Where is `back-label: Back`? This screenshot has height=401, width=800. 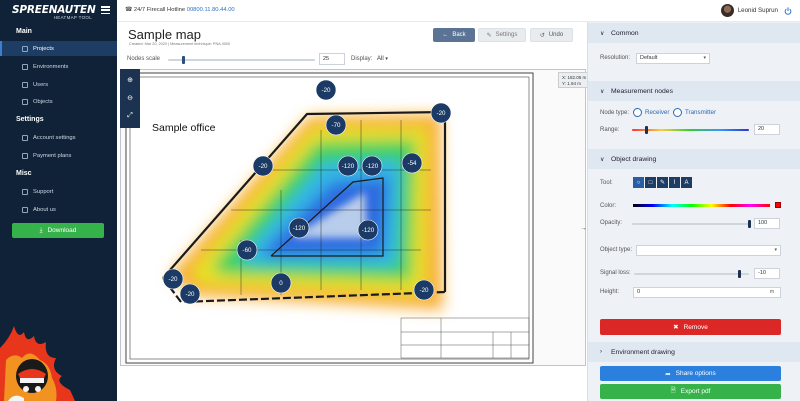
back-label: Back is located at coordinates (459, 35).